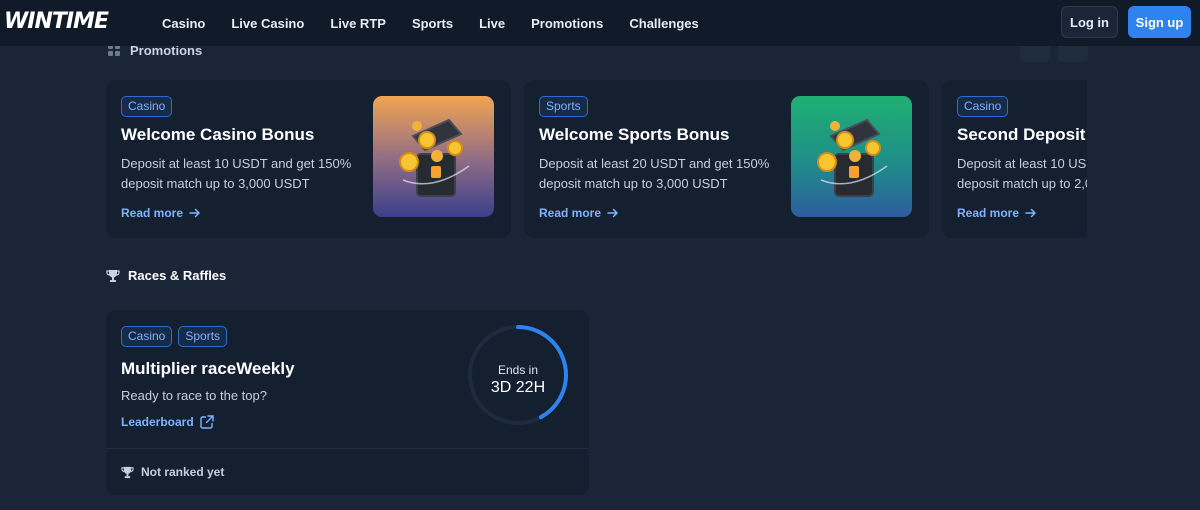 This screenshot has height=510, width=1200. I want to click on logo-text: WINTIME, so click(56, 21).